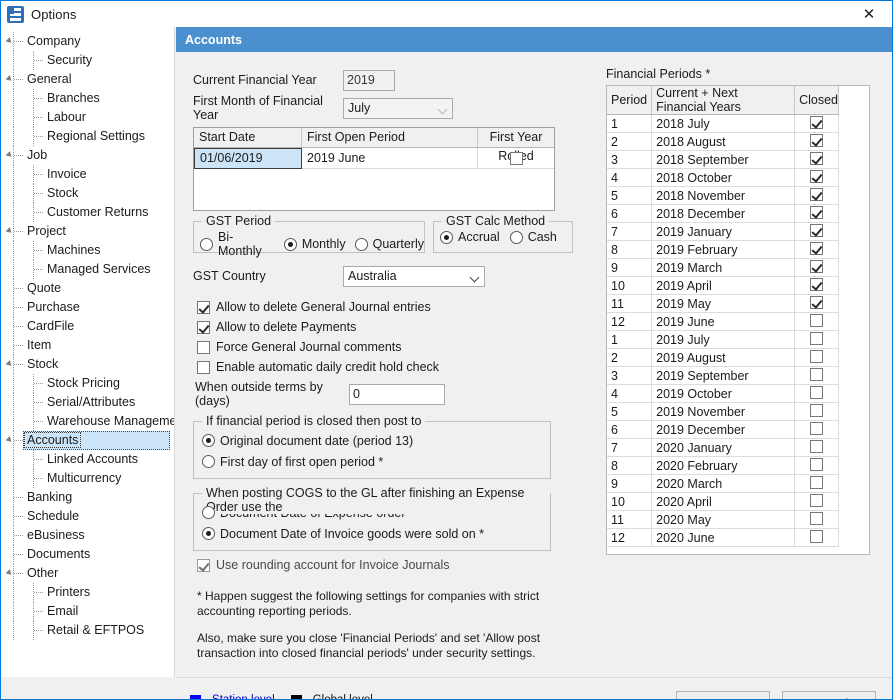  Describe the element at coordinates (723, 285) in the screenshot. I see `table-row: 10 2019 April` at that location.